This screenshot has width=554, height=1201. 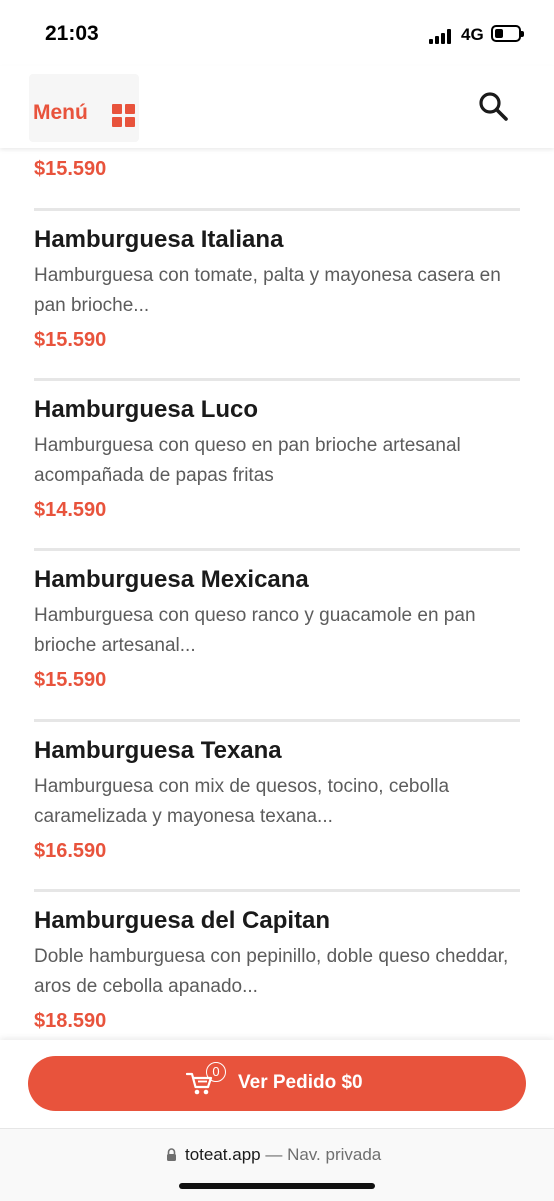 I want to click on browser-bar: toteat.app — Nav. privada, so click(x=277, y=1164).